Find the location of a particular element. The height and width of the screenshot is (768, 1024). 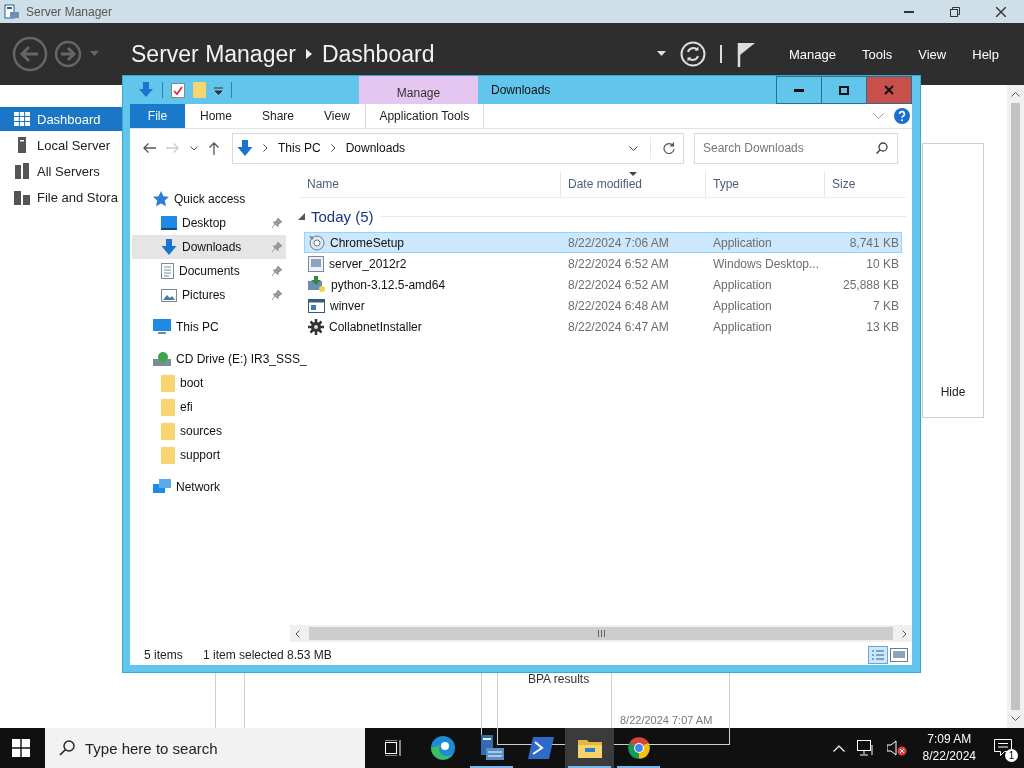

scroll-down-icon is located at coordinates (1015, 719).